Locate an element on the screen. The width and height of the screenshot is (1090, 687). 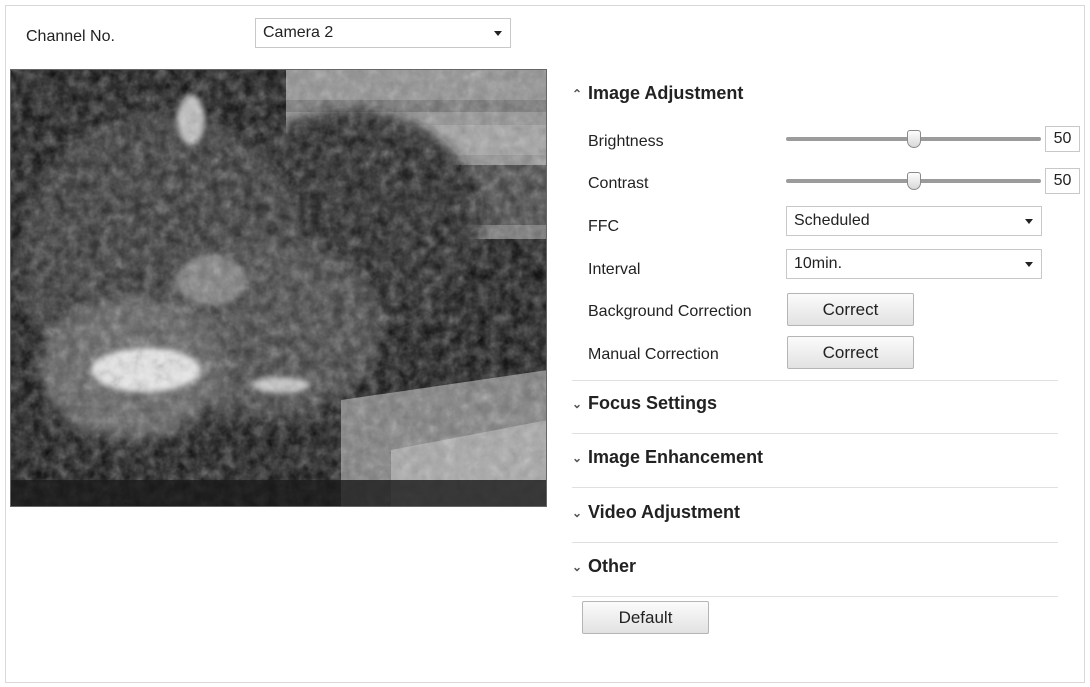
contrast-label: Contrast is located at coordinates (618, 183).